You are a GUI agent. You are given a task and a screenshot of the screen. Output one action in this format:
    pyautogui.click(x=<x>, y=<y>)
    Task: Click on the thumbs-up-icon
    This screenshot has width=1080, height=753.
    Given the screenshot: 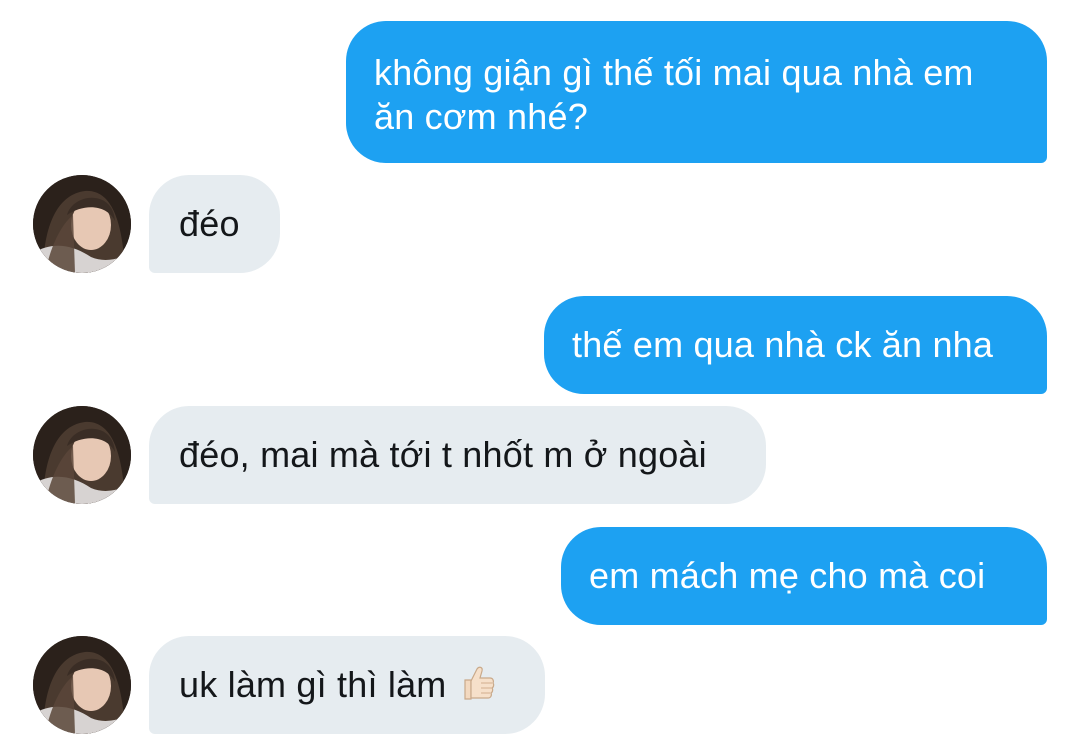 What is the action you would take?
    pyautogui.click(x=477, y=688)
    